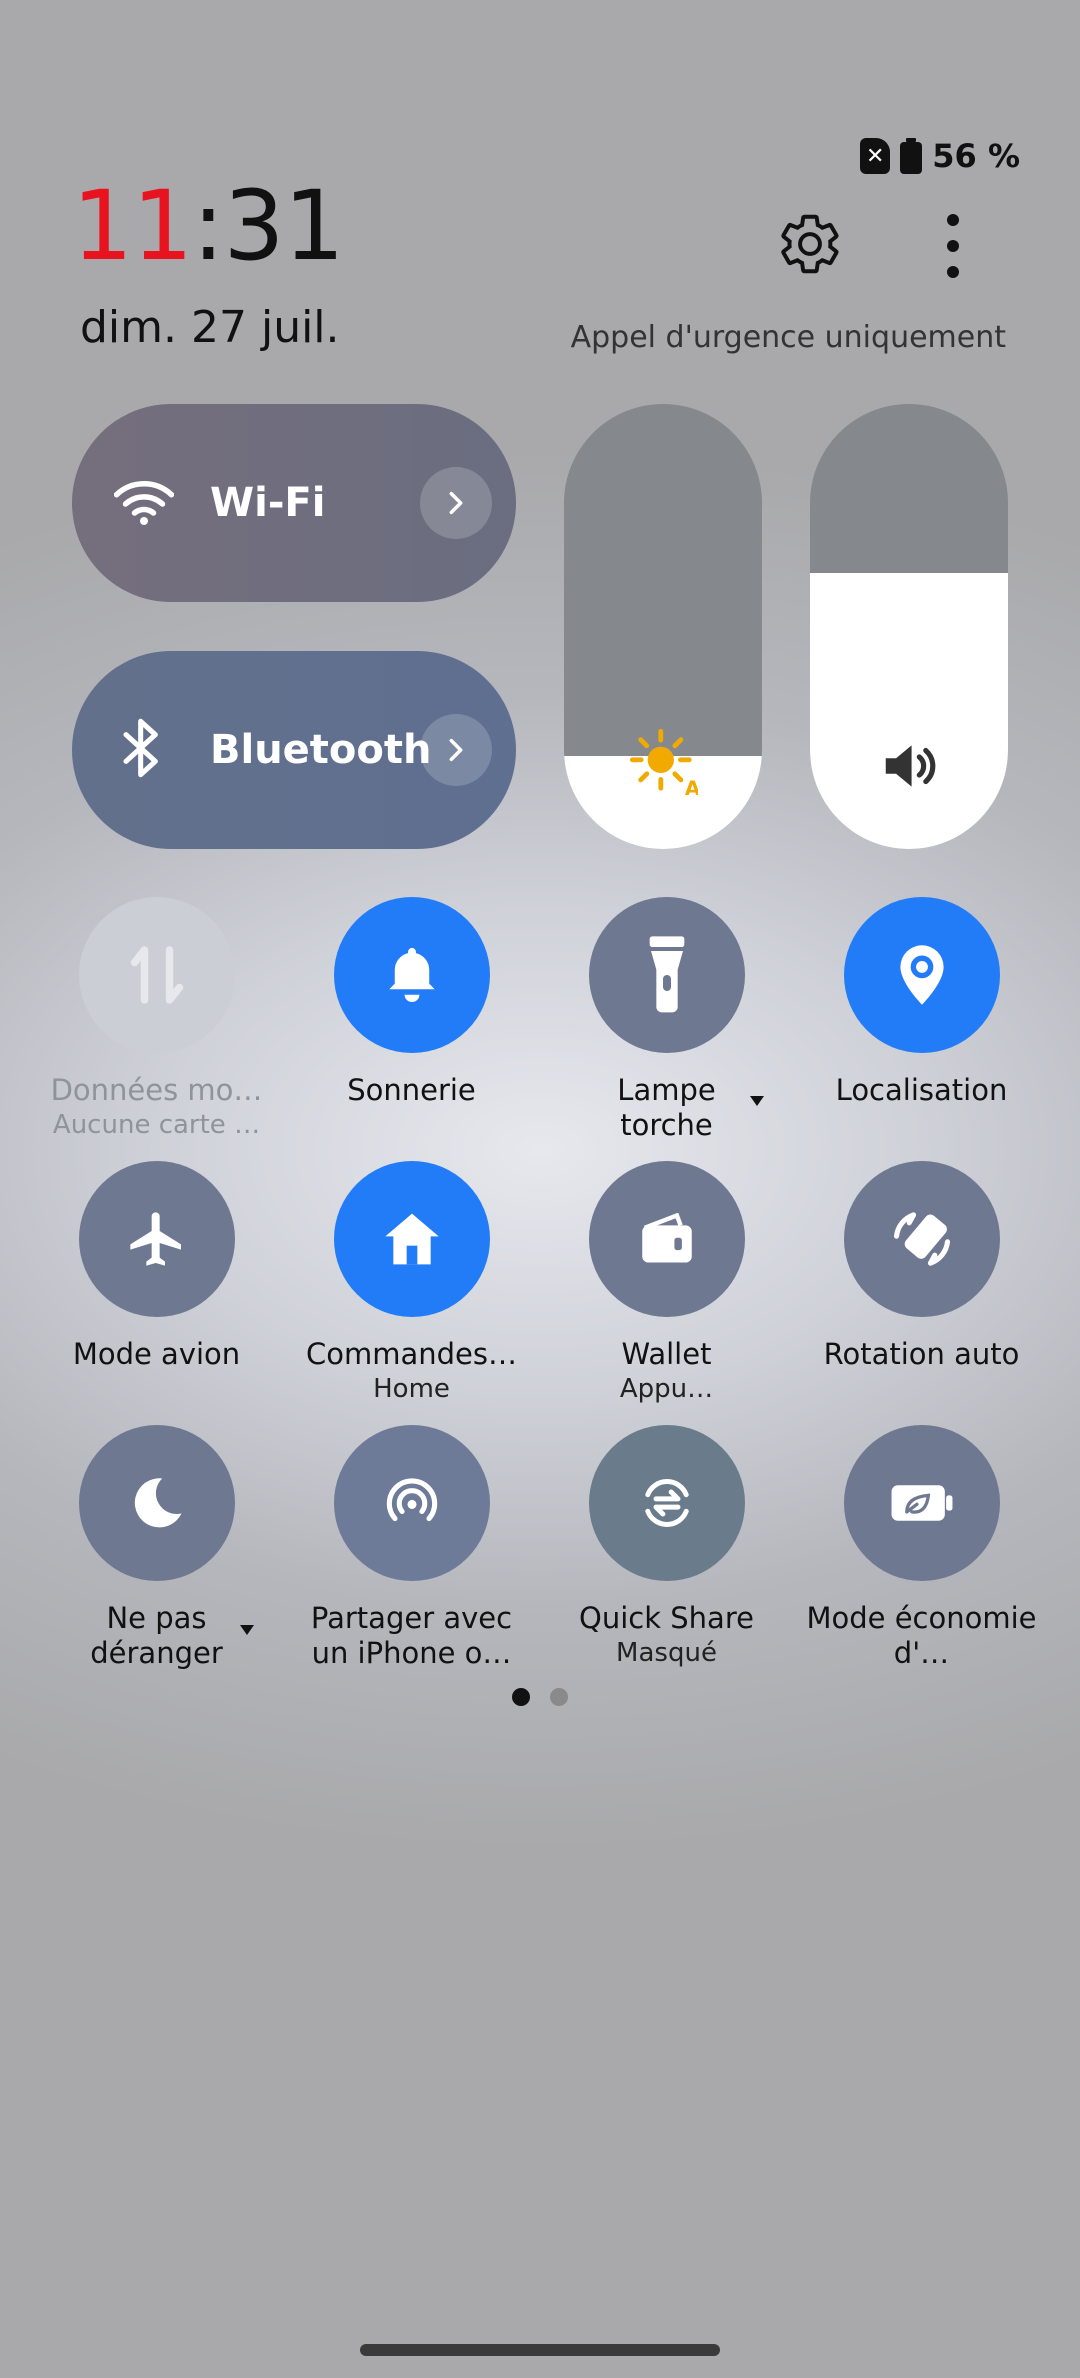  What do you see at coordinates (411, 975) in the screenshot?
I see `bell-icon` at bounding box center [411, 975].